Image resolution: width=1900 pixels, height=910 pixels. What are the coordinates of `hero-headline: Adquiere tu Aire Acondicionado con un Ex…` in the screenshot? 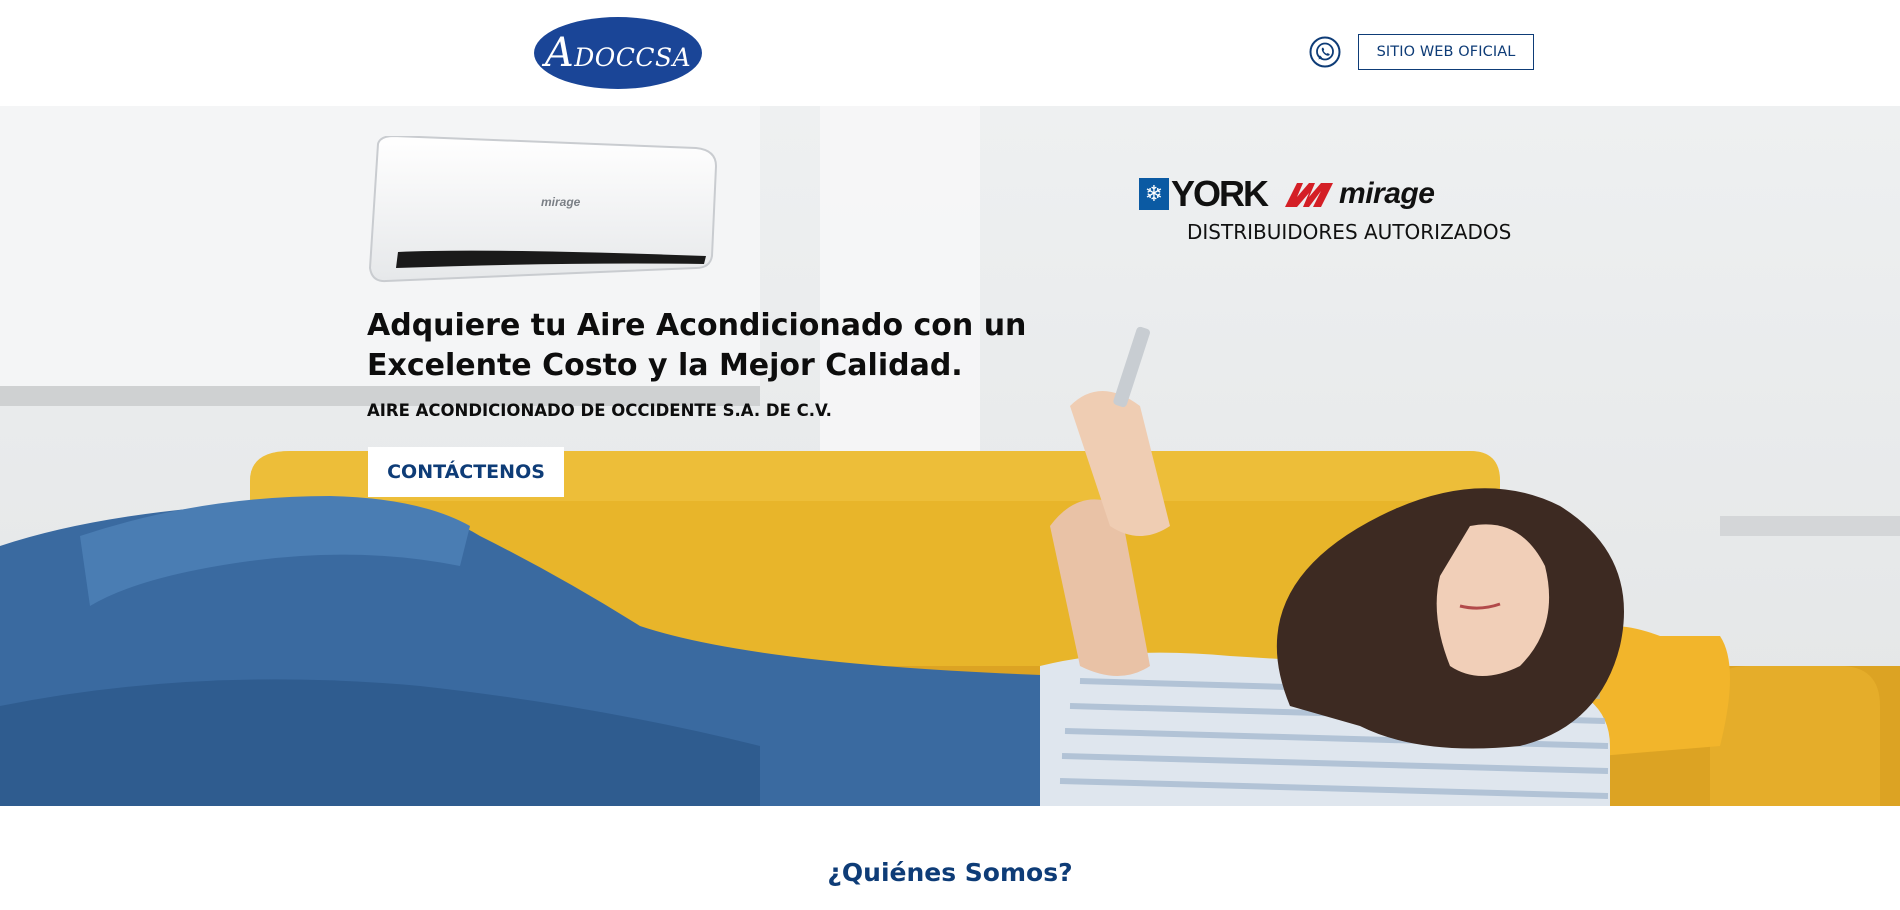 It's located at (697, 345).